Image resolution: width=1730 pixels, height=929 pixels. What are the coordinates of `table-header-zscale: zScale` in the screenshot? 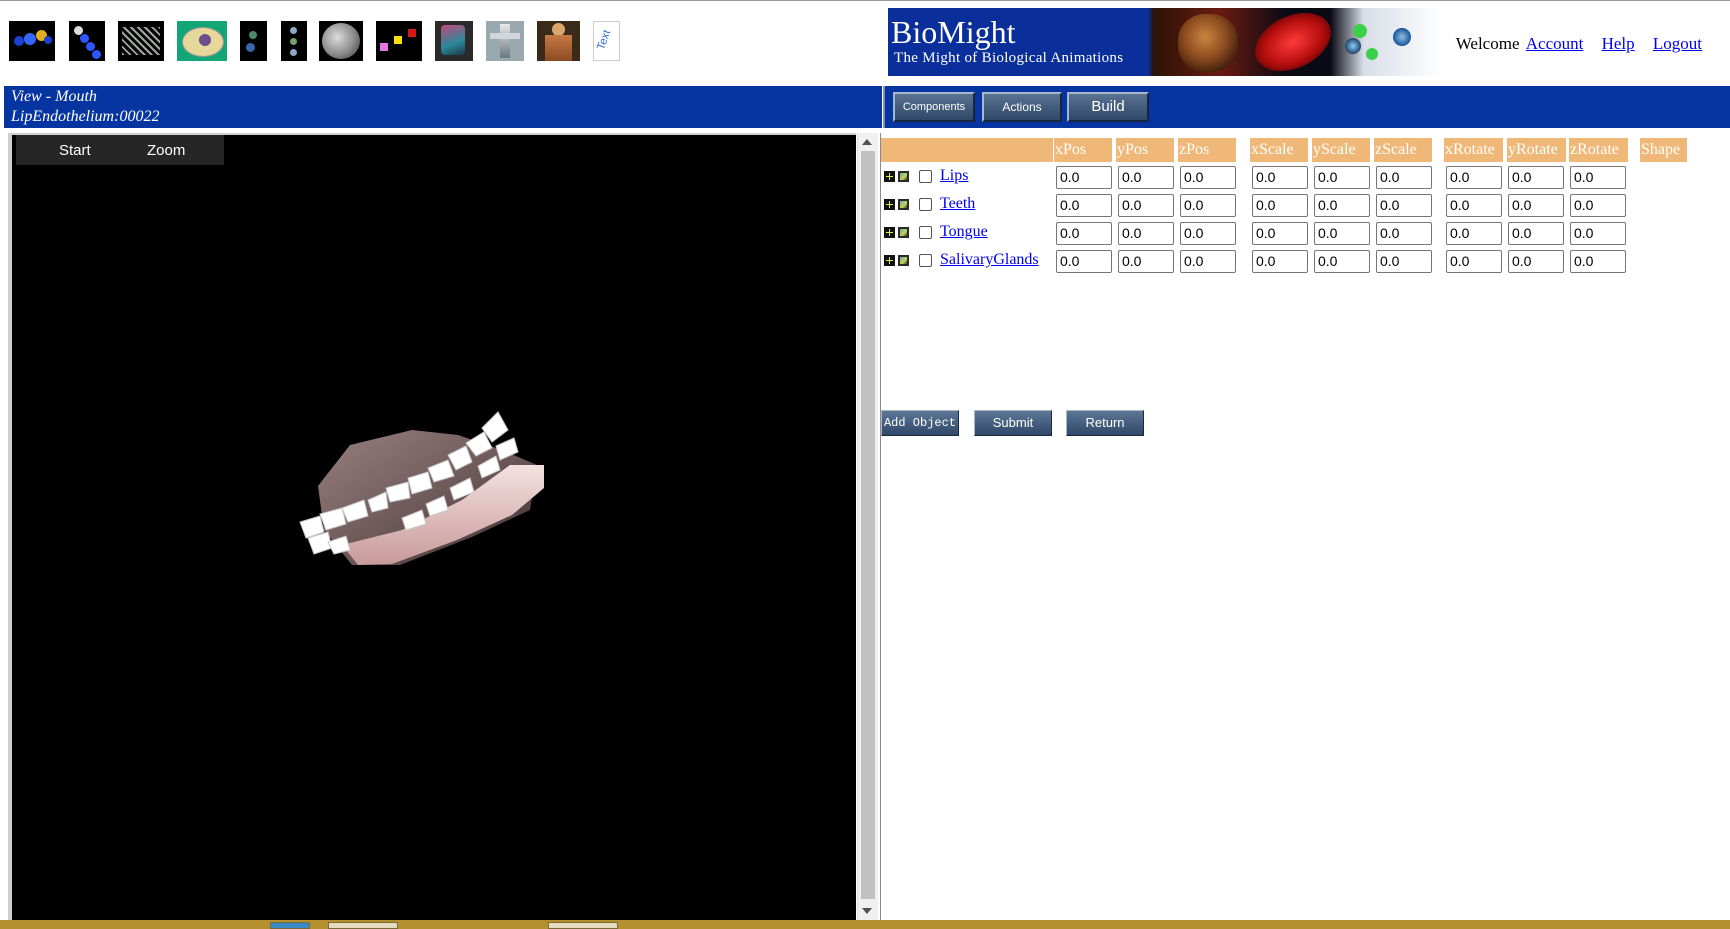 It's located at (1403, 150).